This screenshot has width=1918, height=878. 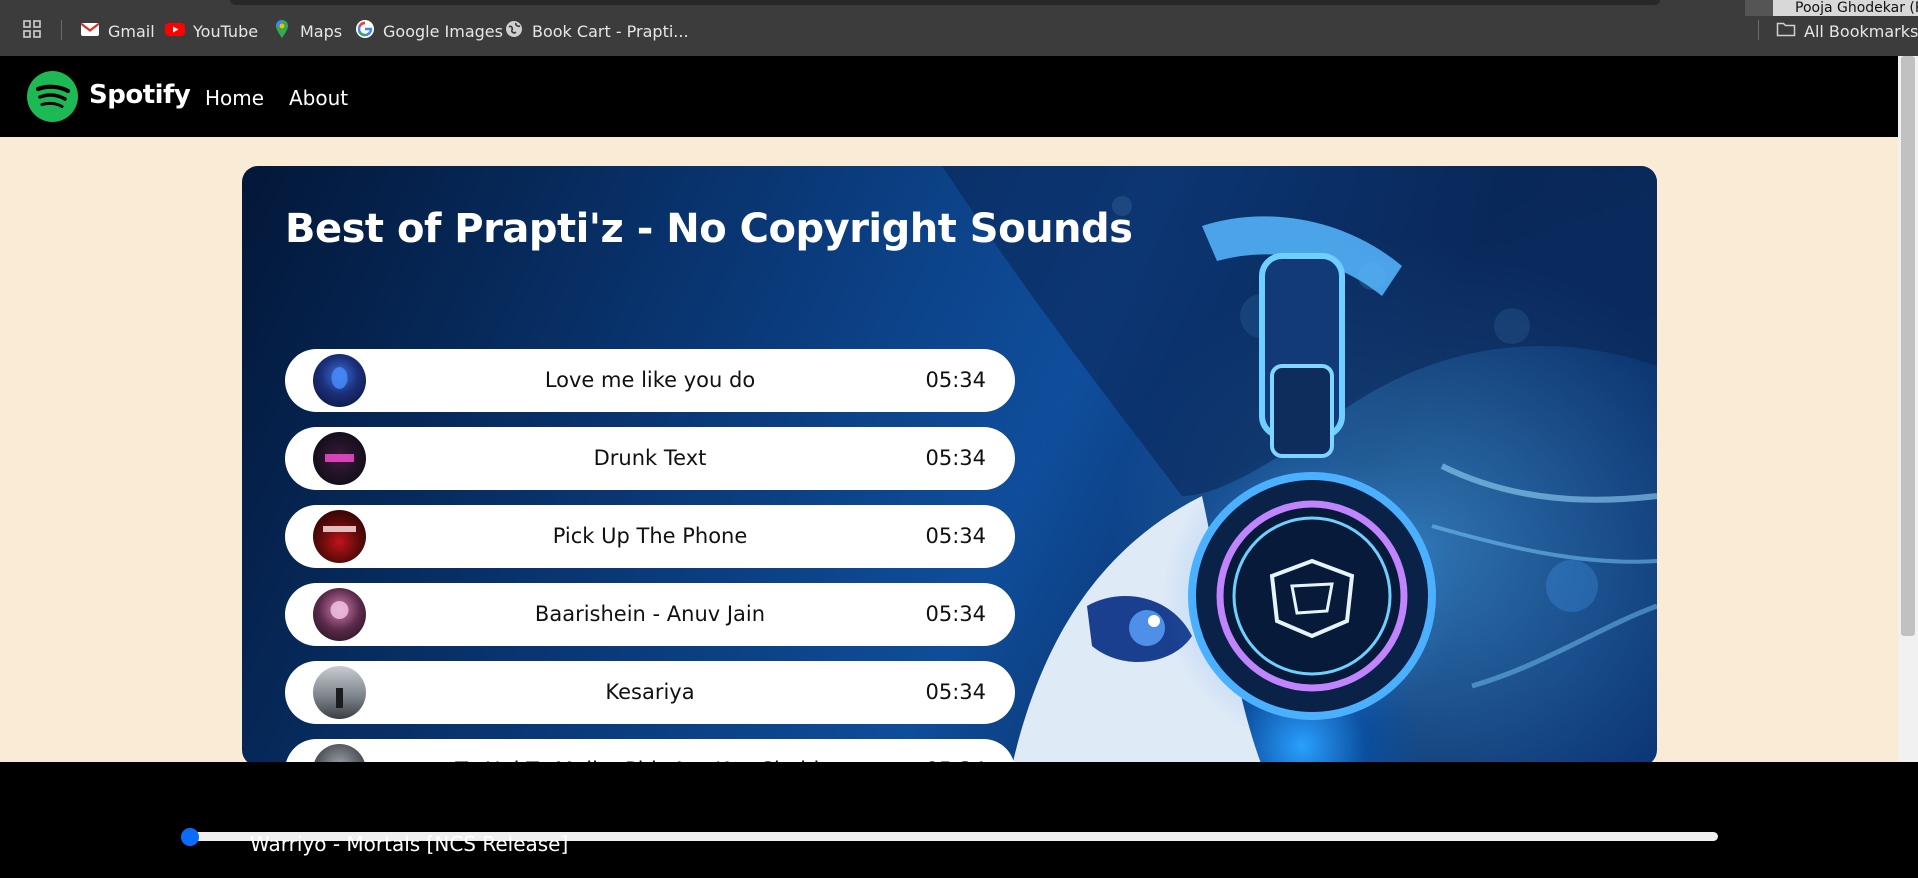 I want to click on brand-name: Spotify, so click(x=140, y=95).